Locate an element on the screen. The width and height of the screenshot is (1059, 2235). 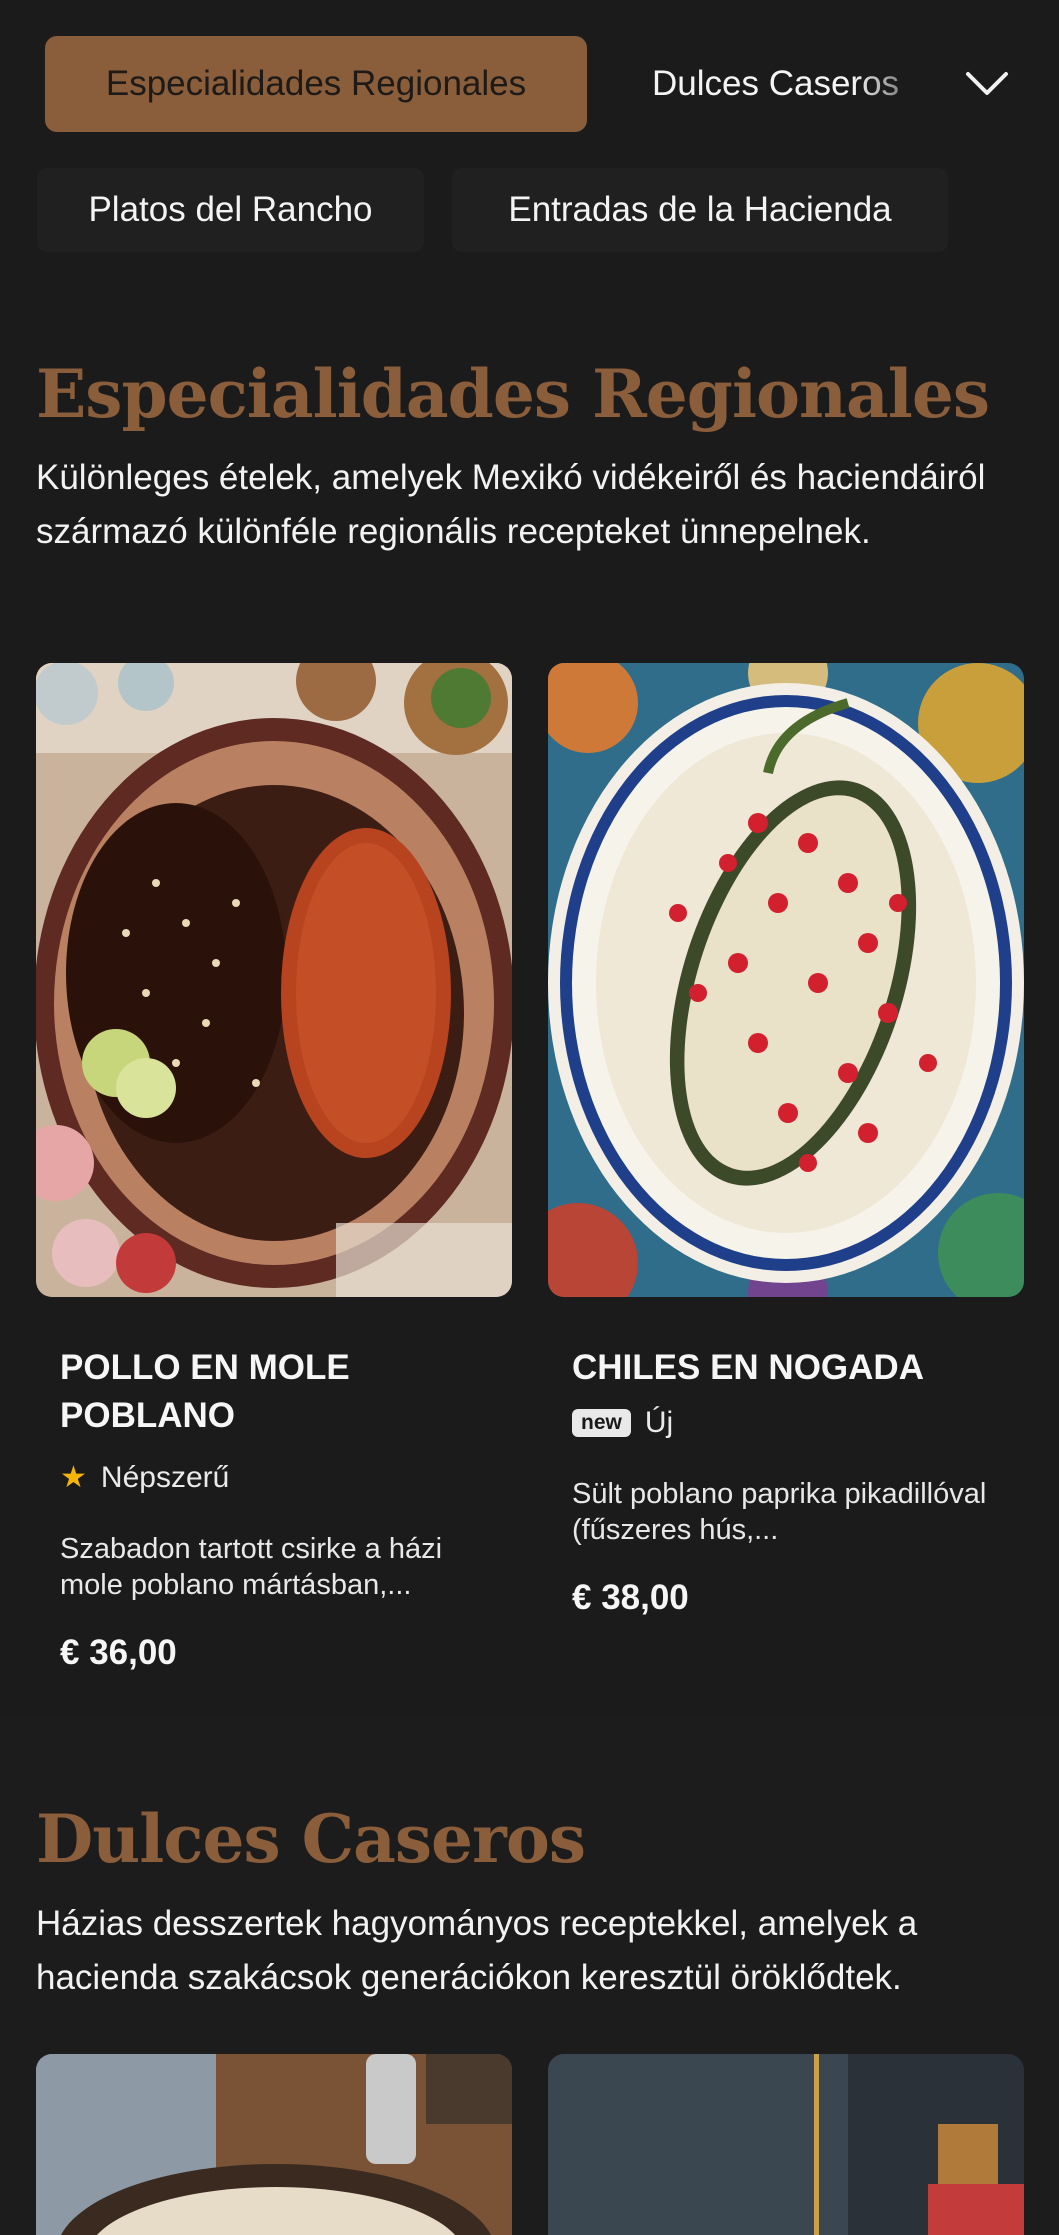
tab-platos-del-rancho: Platos del Rancho is located at coordinates (230, 210).